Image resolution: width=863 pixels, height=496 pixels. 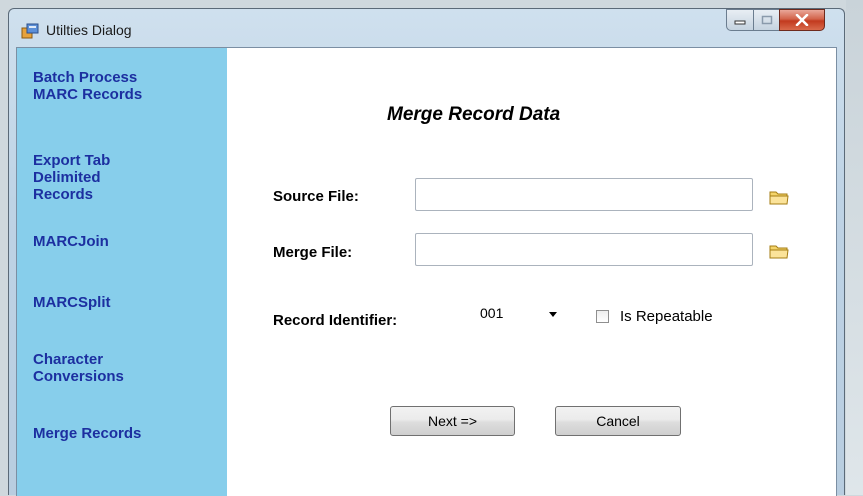 I want to click on merge-file-label: Merge File:, so click(x=313, y=252).